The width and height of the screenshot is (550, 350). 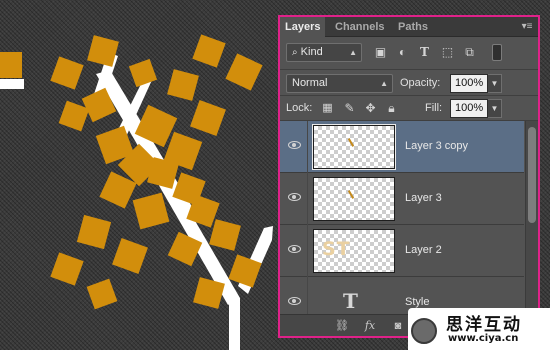 What do you see at coordinates (391, 108) in the screenshot?
I see `lock-all-icon: 🔒︎` at bounding box center [391, 108].